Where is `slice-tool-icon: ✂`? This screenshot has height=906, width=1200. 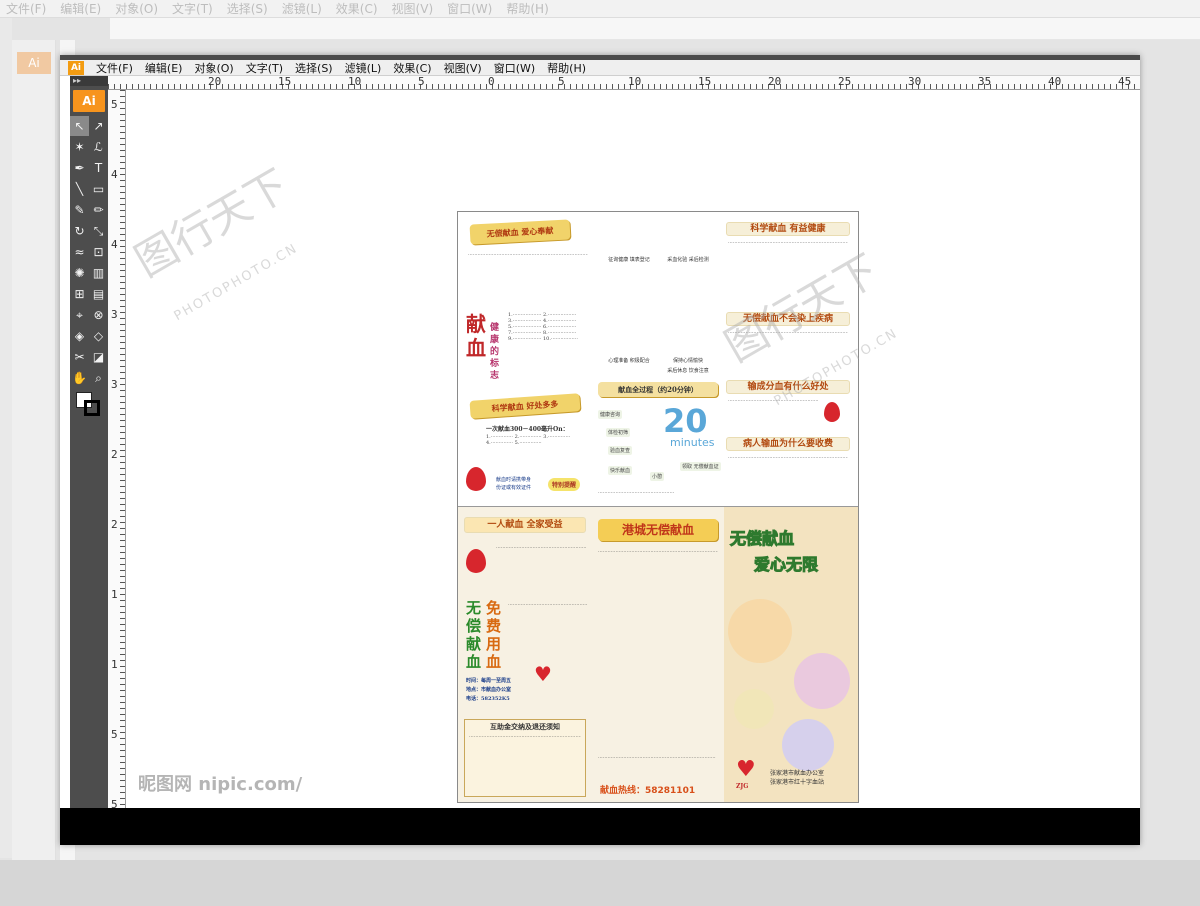 slice-tool-icon: ✂ is located at coordinates (79, 357).